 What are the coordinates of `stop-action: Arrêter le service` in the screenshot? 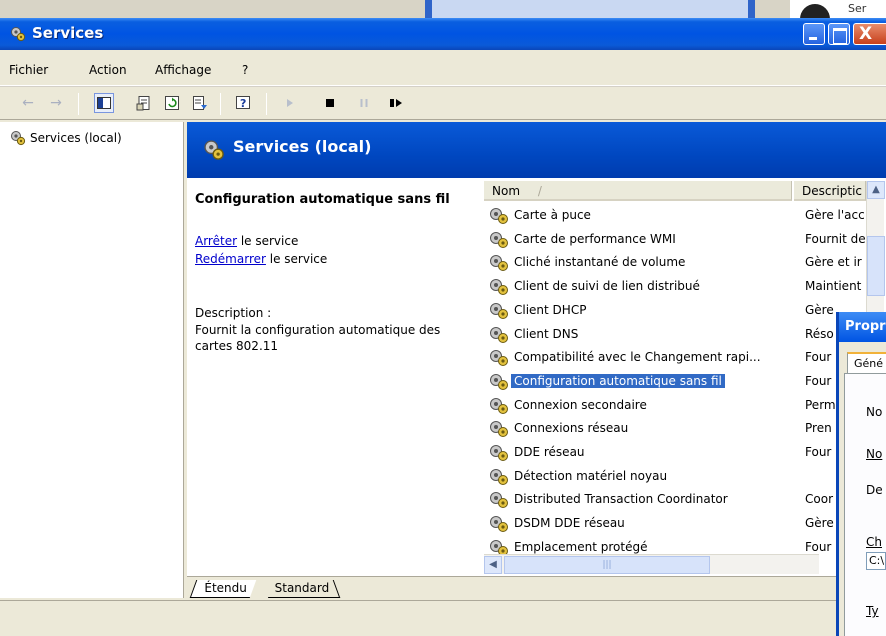 It's located at (246, 241).